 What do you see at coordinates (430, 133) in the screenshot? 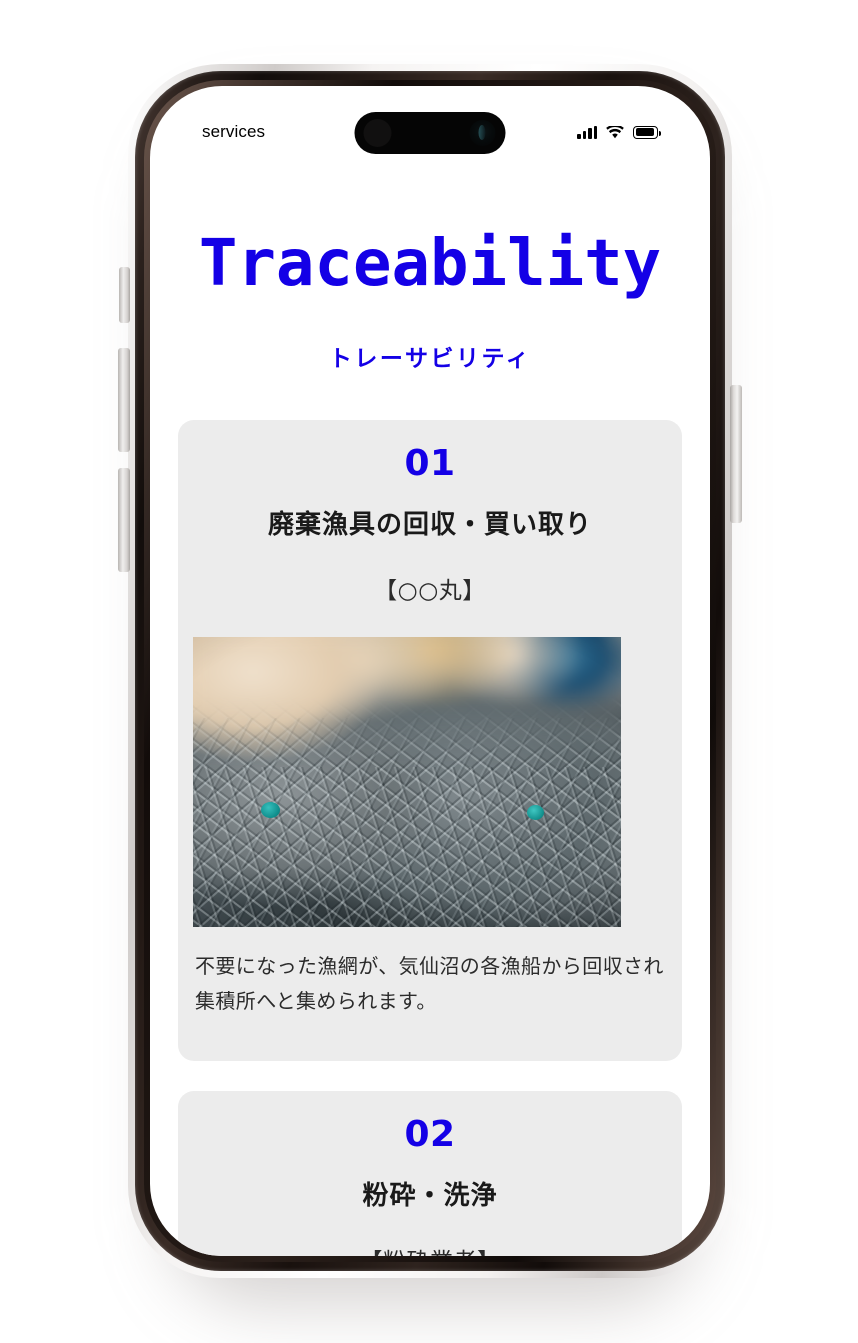
I see `dynamic-island` at bounding box center [430, 133].